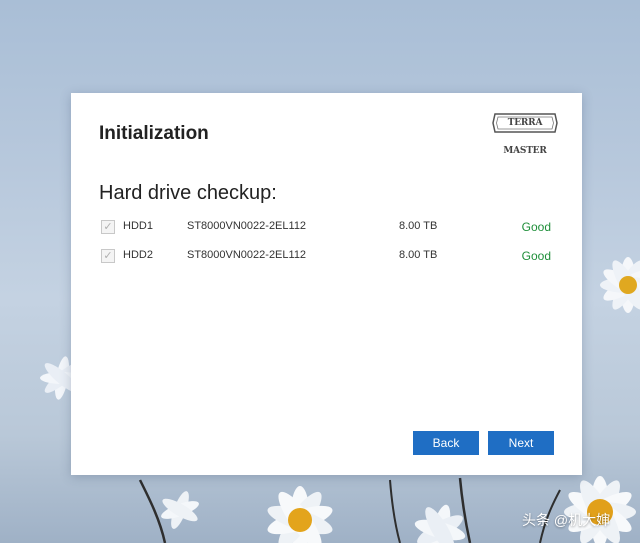 Image resolution: width=640 pixels, height=543 pixels. What do you see at coordinates (154, 133) in the screenshot?
I see `dialog-title: Initialization` at bounding box center [154, 133].